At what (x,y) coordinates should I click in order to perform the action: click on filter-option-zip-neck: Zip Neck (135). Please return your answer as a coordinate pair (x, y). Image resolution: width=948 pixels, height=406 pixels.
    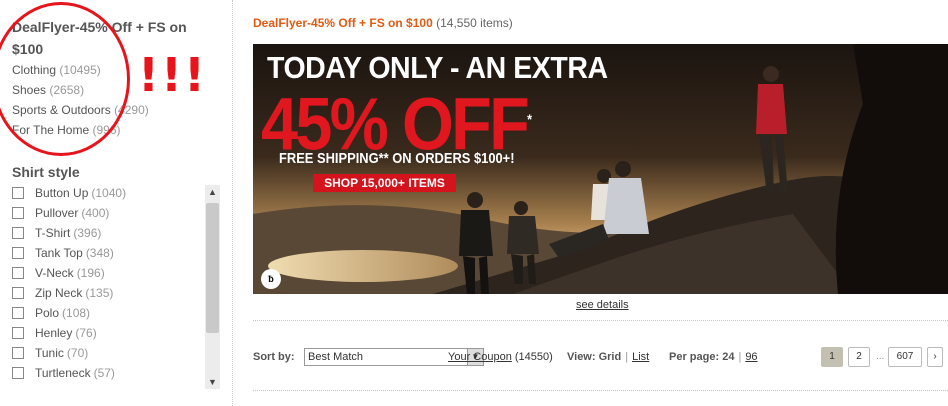
    Looking at the image, I should click on (115, 293).